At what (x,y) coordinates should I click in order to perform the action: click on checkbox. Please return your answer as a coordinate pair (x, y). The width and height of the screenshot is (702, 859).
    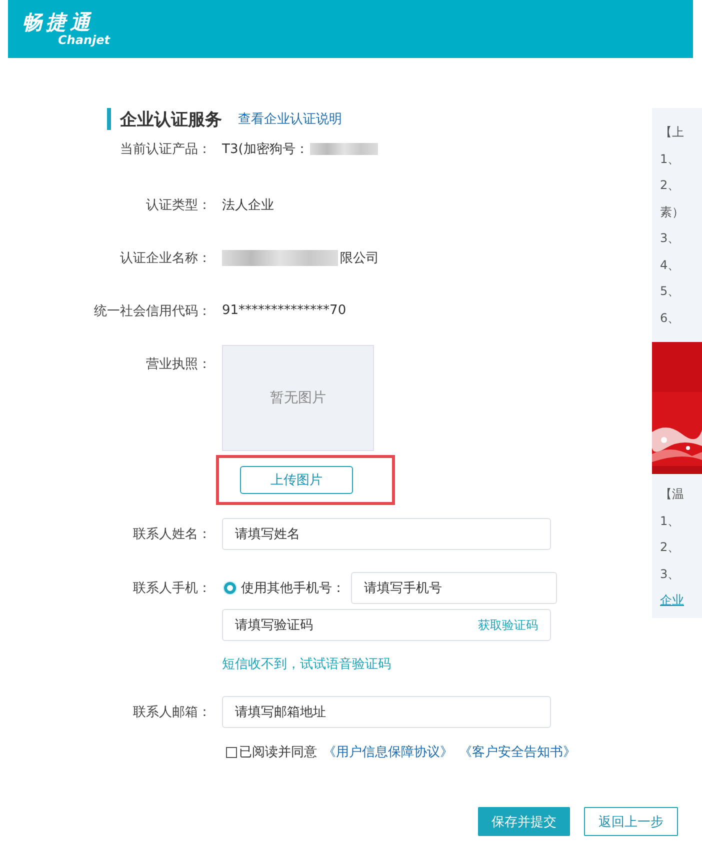
    Looking at the image, I should click on (231, 752).